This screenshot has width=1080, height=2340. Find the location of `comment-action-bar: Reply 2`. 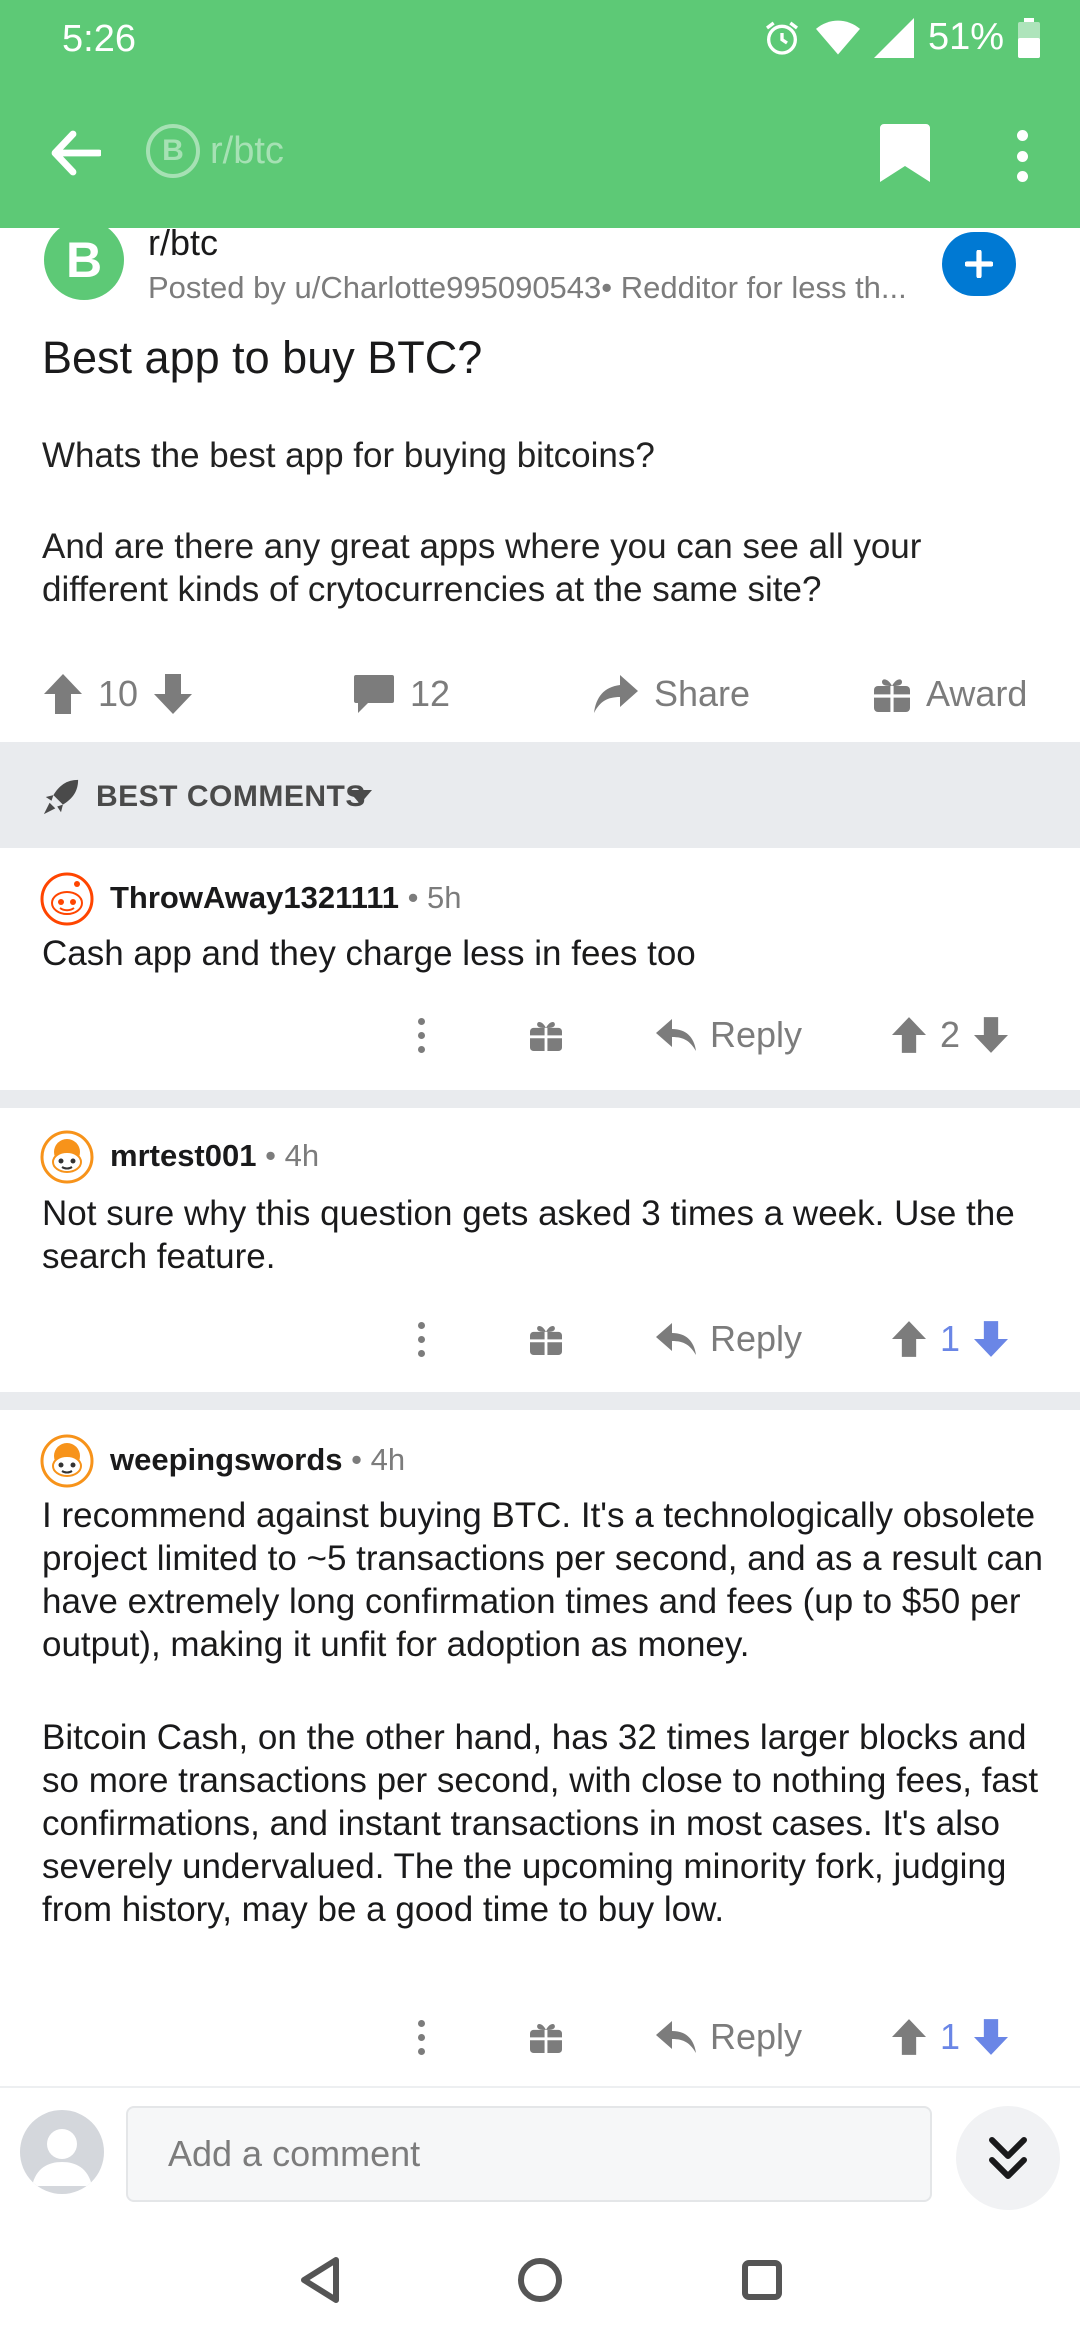

comment-action-bar: Reply 2 is located at coordinates (540, 1035).